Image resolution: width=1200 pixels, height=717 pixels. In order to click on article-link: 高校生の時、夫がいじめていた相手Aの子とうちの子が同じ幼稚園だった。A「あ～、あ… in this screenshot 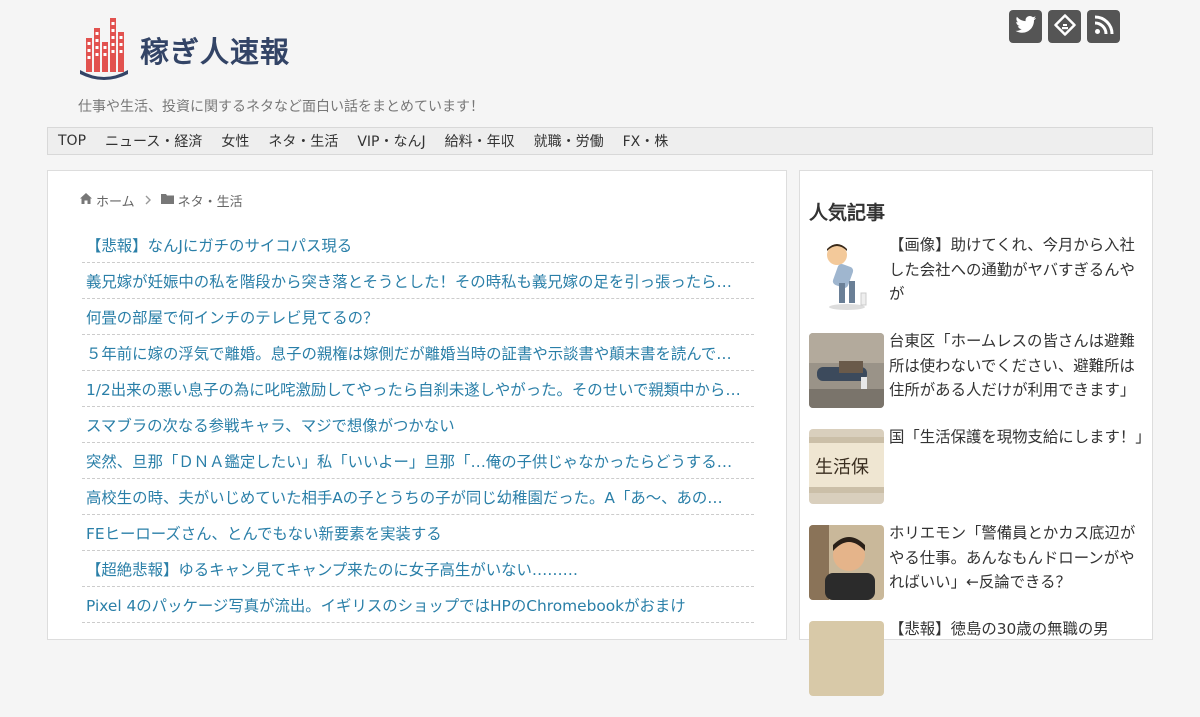, I will do `click(418, 497)`.